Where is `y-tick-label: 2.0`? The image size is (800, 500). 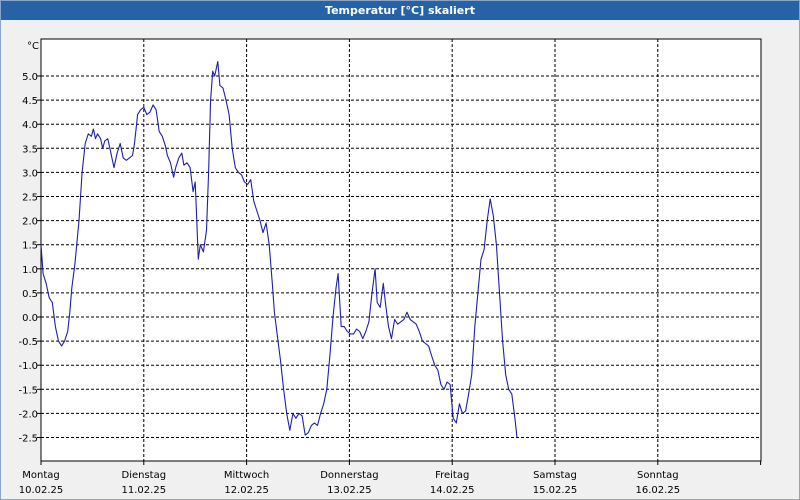 y-tick-label: 2.0 is located at coordinates (30, 222).